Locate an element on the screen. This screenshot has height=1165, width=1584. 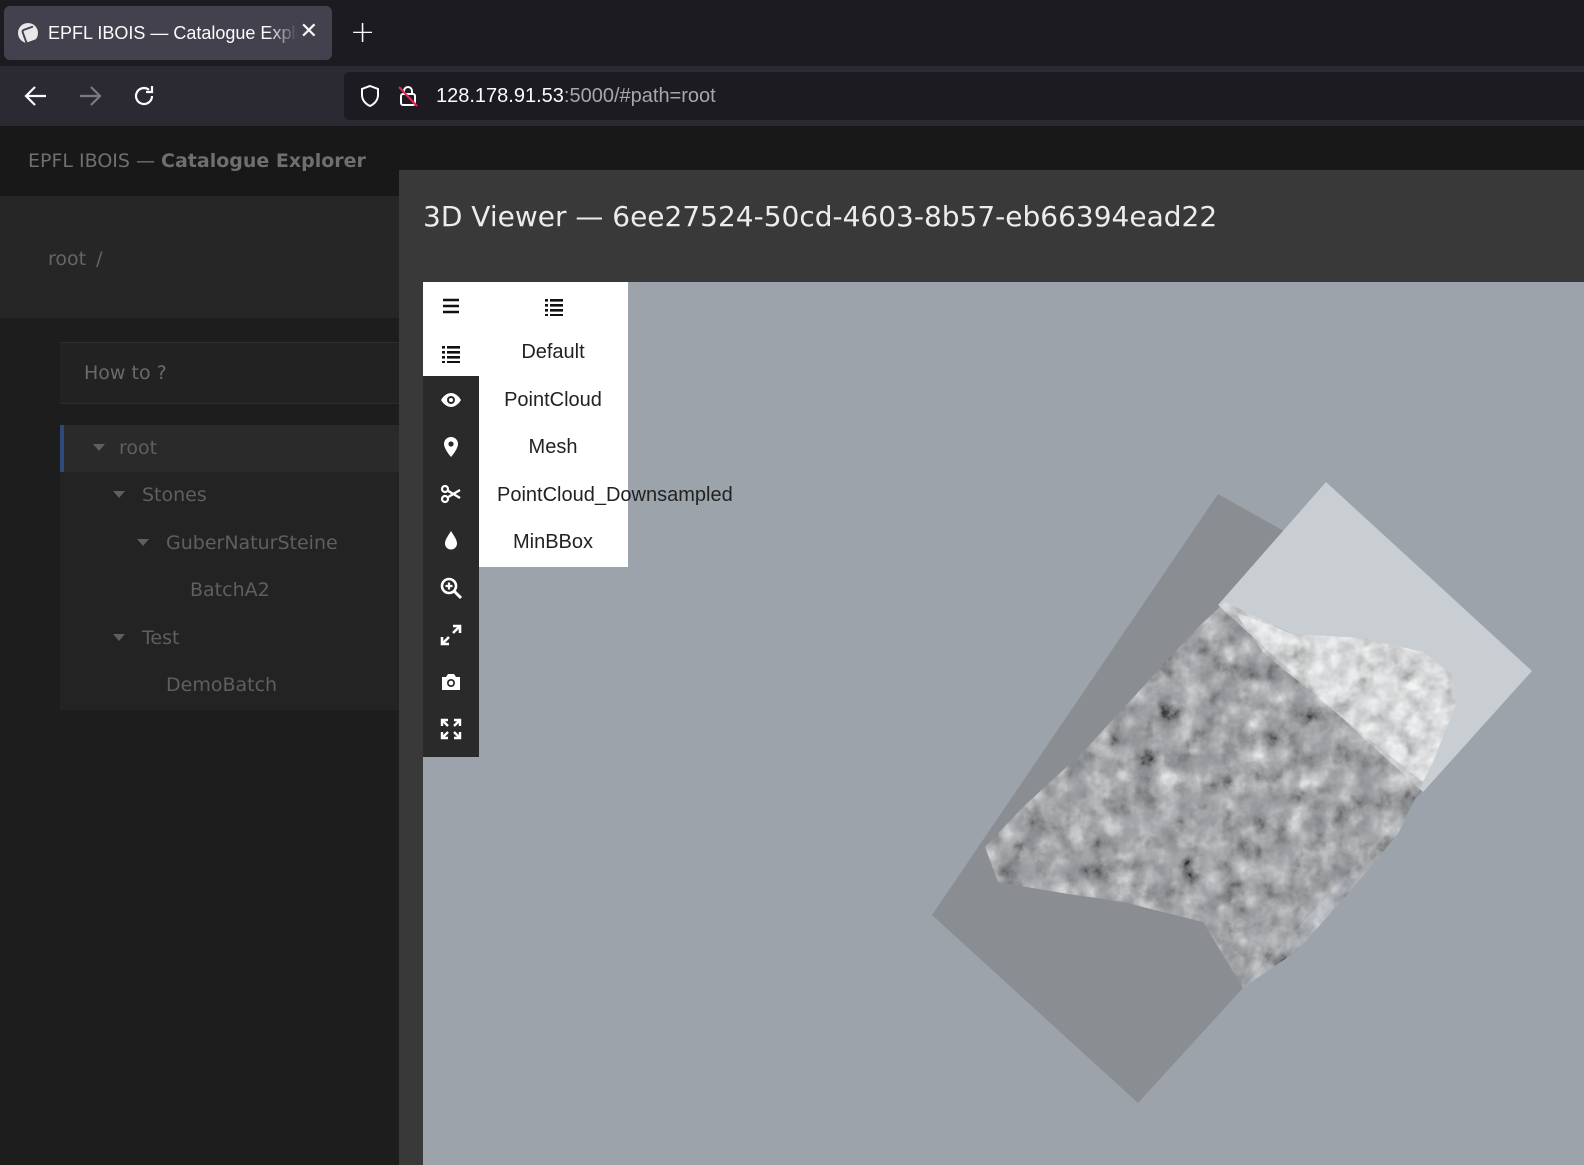
back-icon is located at coordinates (36, 96).